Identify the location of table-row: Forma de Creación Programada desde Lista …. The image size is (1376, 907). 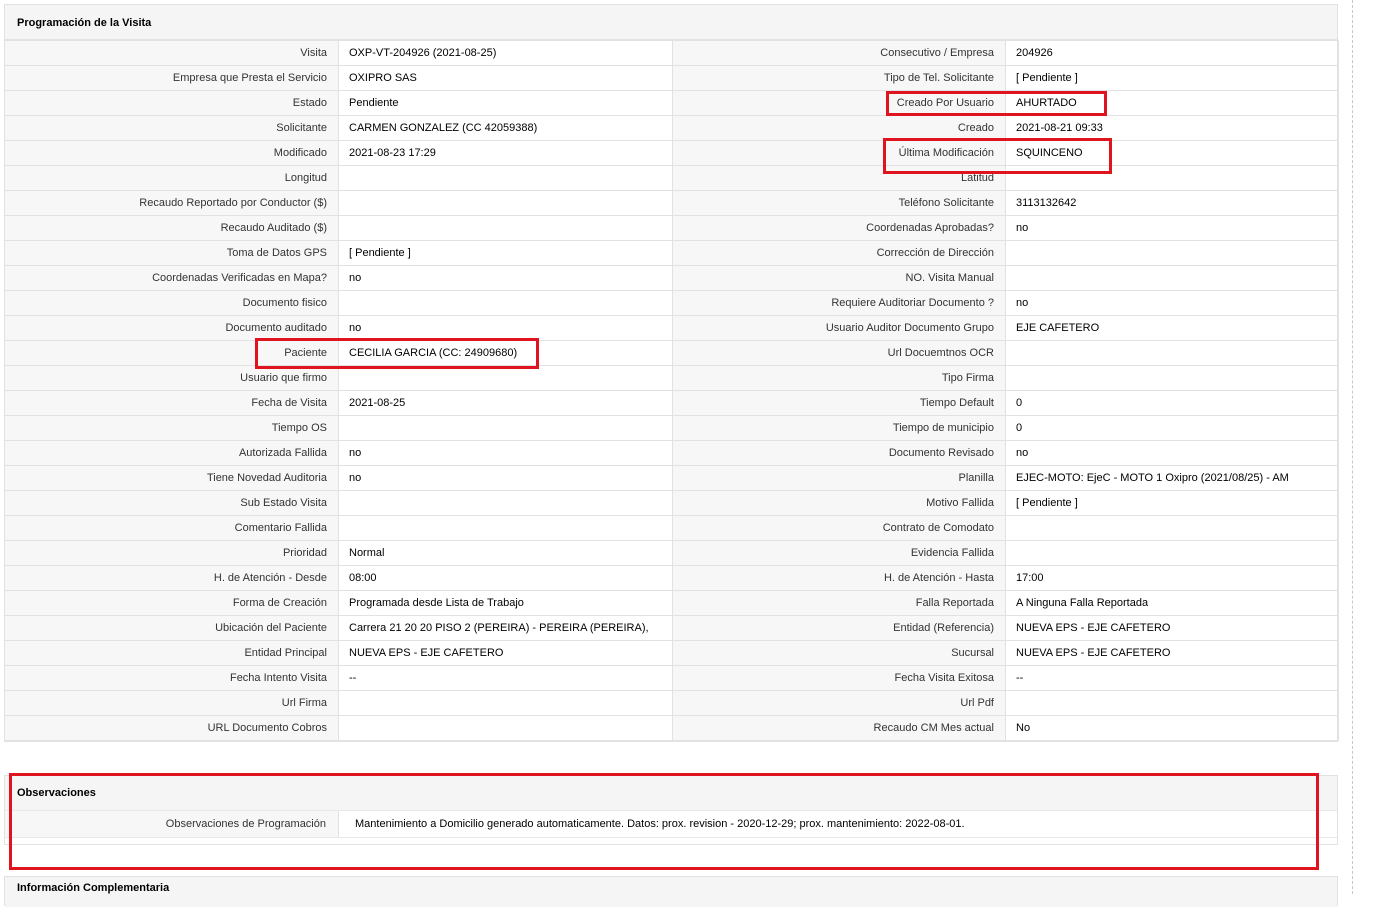
(671, 603).